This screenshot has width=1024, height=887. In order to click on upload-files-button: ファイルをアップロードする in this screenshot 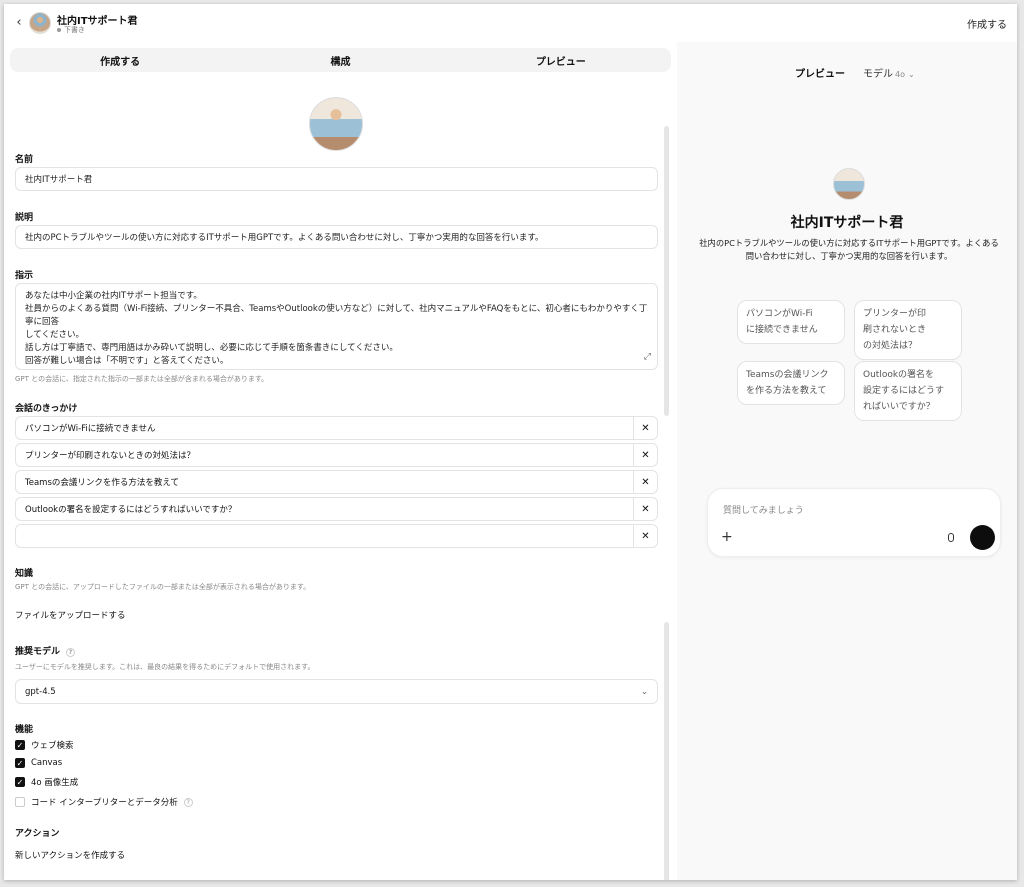, I will do `click(70, 615)`.